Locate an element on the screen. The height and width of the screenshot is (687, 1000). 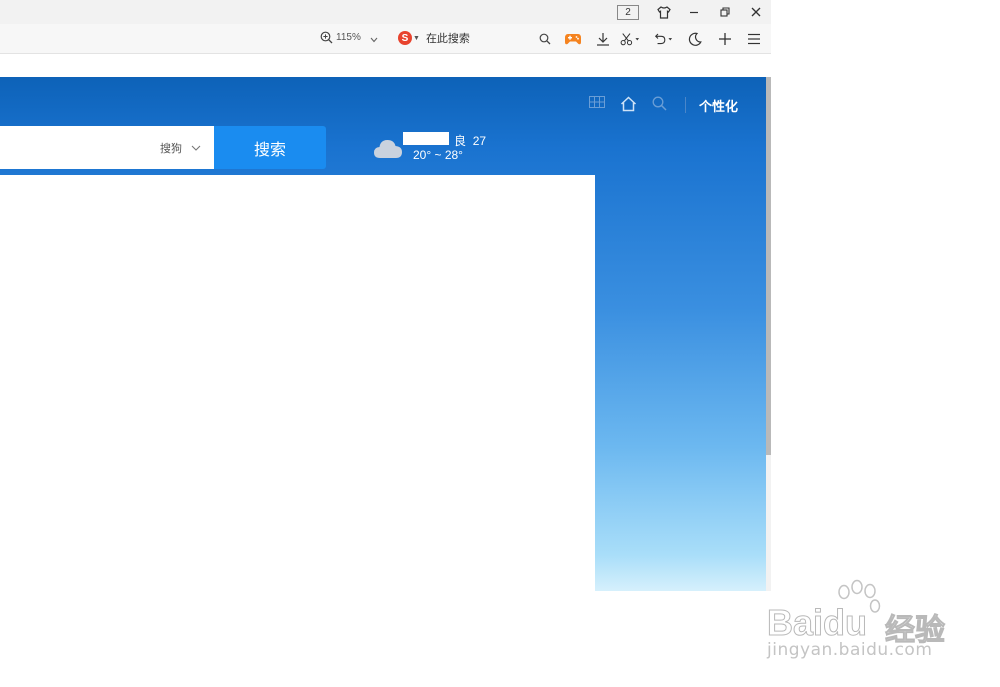
temperature-range: 20° ~ 28° is located at coordinates (438, 155).